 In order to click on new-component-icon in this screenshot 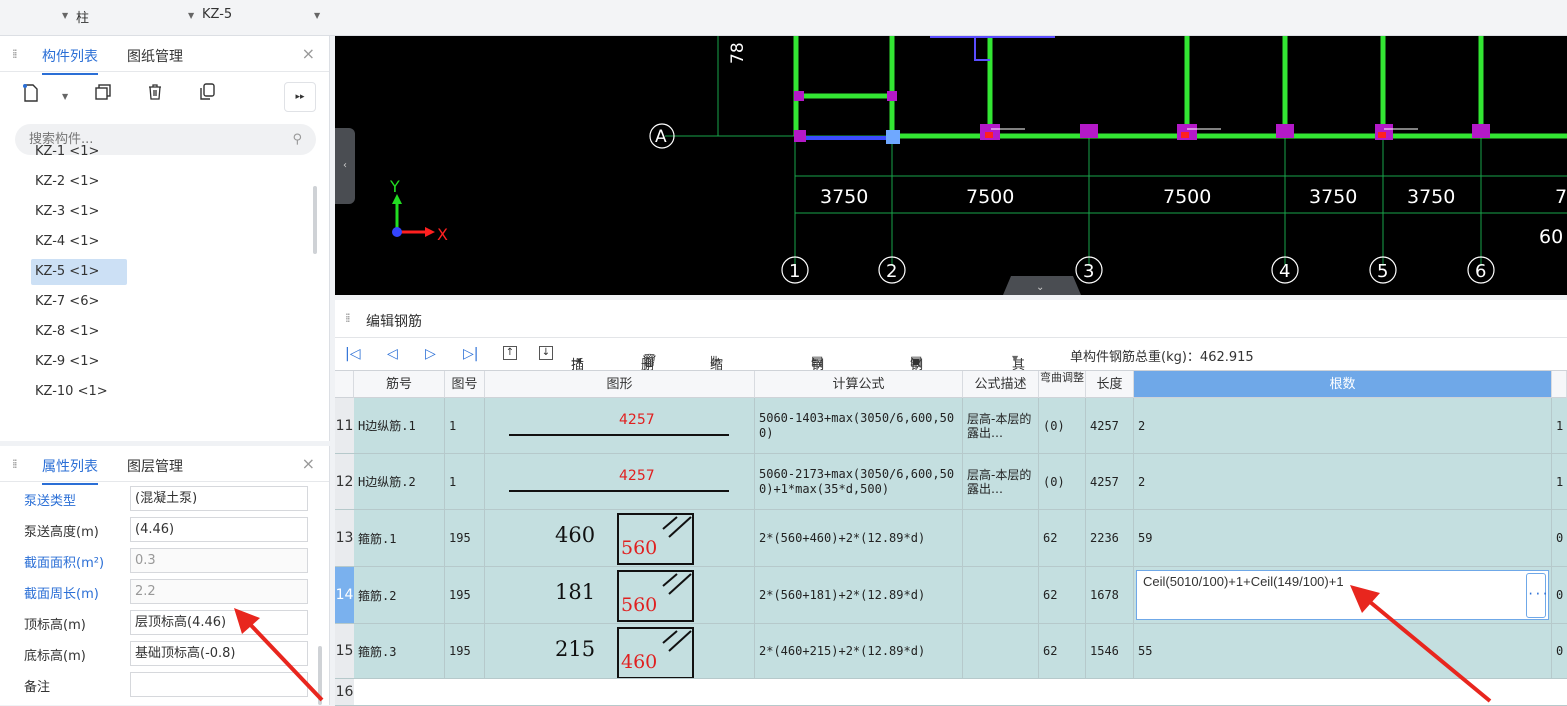, I will do `click(31, 97)`.